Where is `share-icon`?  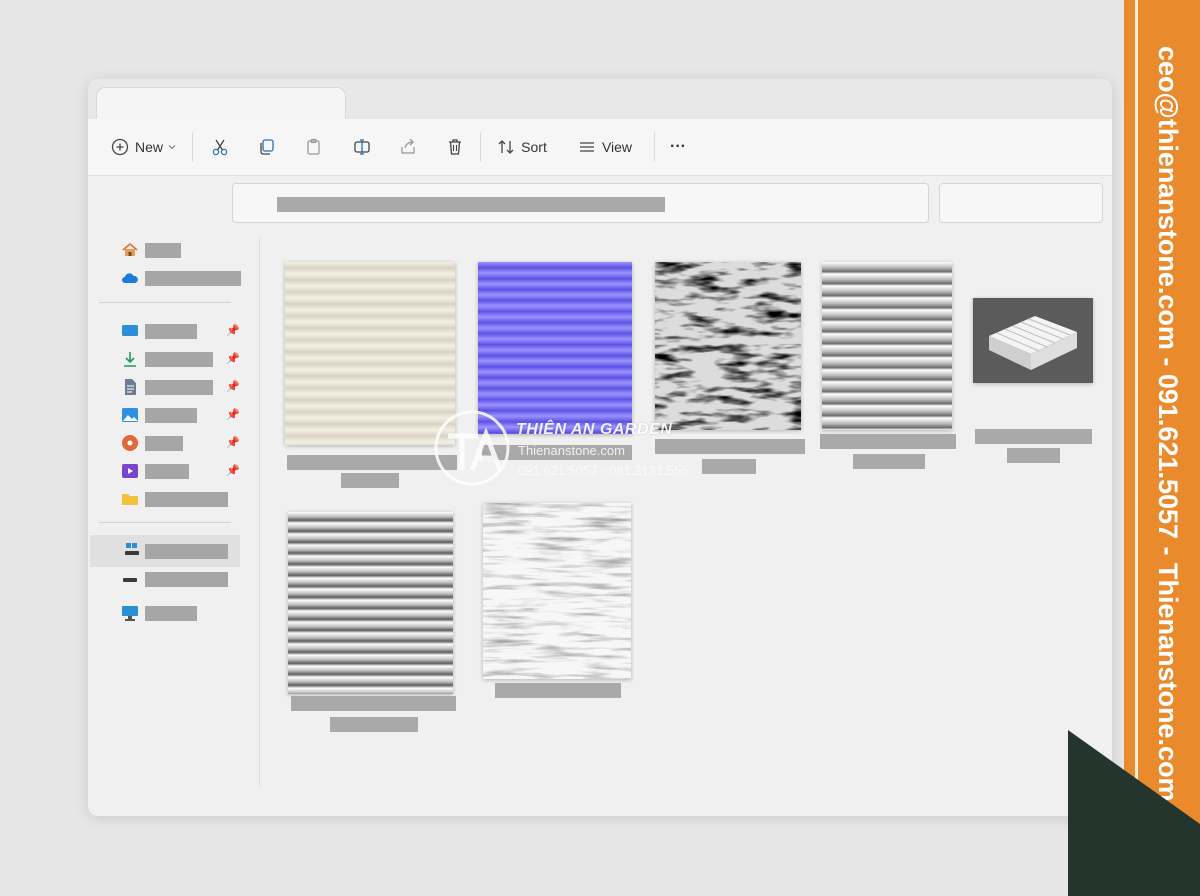
share-icon is located at coordinates (408, 146).